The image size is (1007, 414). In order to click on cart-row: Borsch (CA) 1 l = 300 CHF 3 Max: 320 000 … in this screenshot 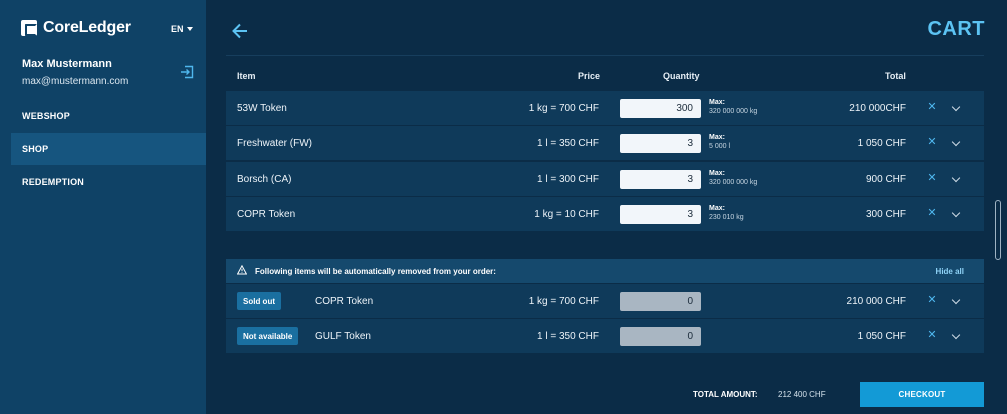, I will do `click(605, 179)`.